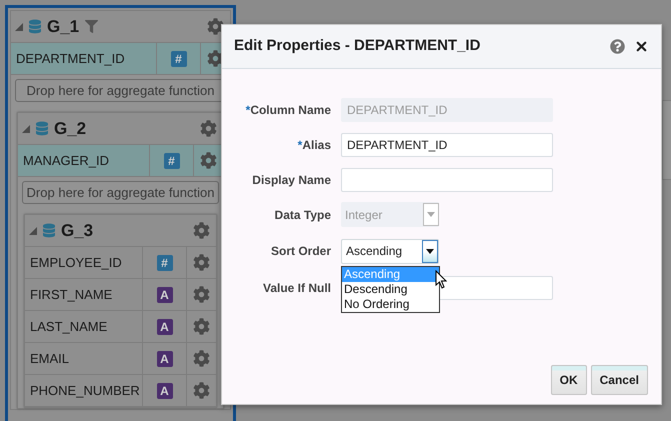 Image resolution: width=671 pixels, height=421 pixels. I want to click on field-label: Column Name, so click(290, 110).